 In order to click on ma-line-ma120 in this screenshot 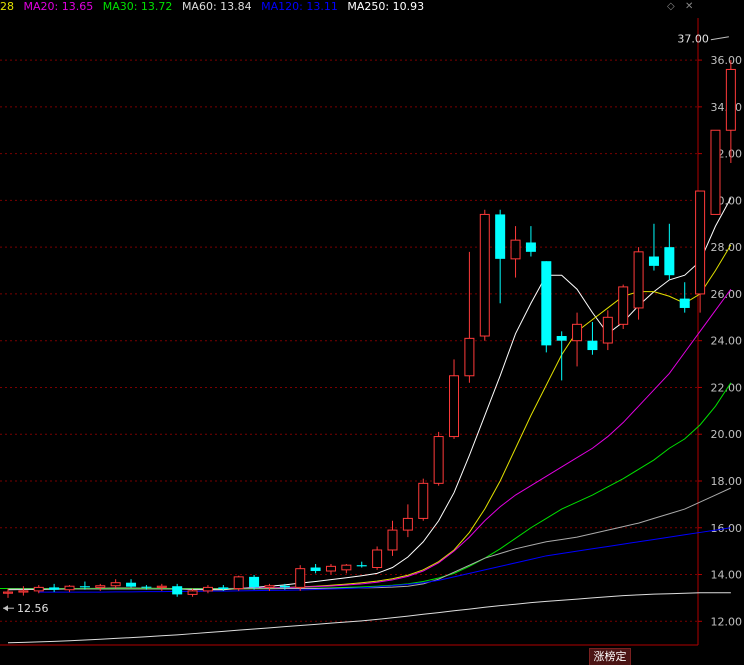, I will do `click(384, 560)`.